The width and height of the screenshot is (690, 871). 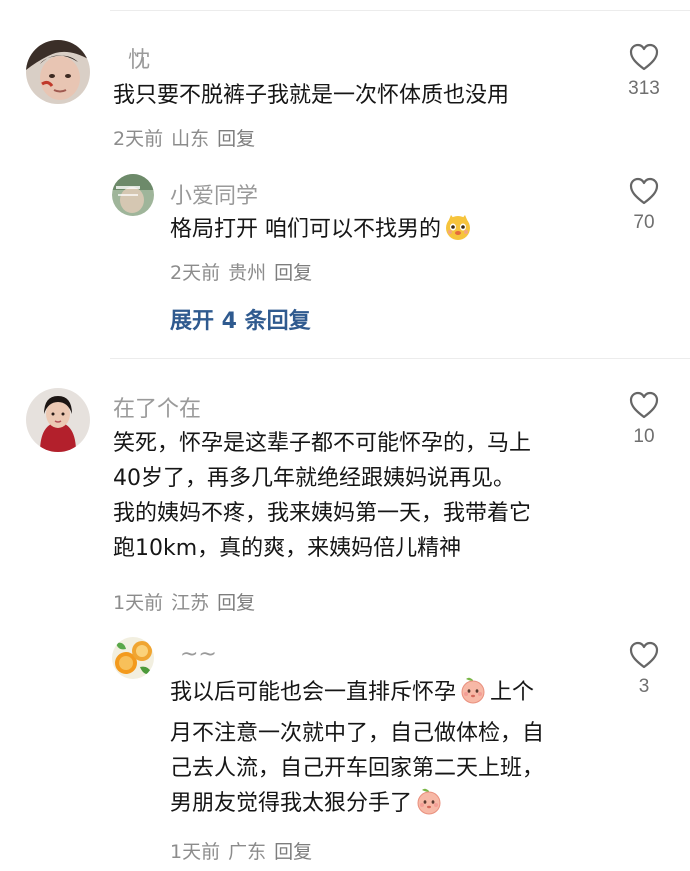 I want to click on comment-meta: 1天前 江苏 回复, so click(x=188, y=601).